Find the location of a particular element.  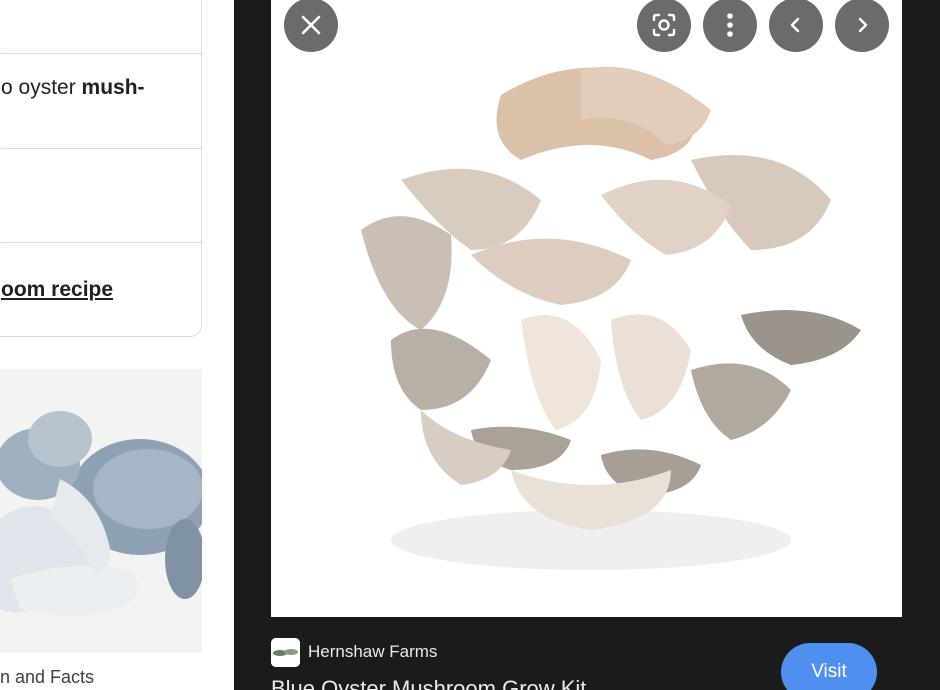

more-vert-icon is located at coordinates (730, 25).